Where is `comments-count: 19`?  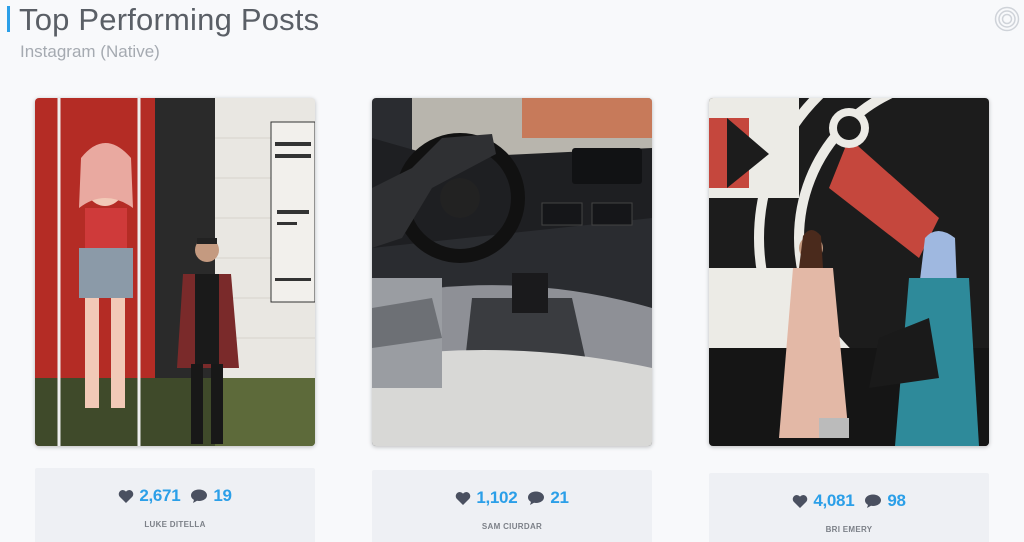 comments-count: 19 is located at coordinates (222, 495).